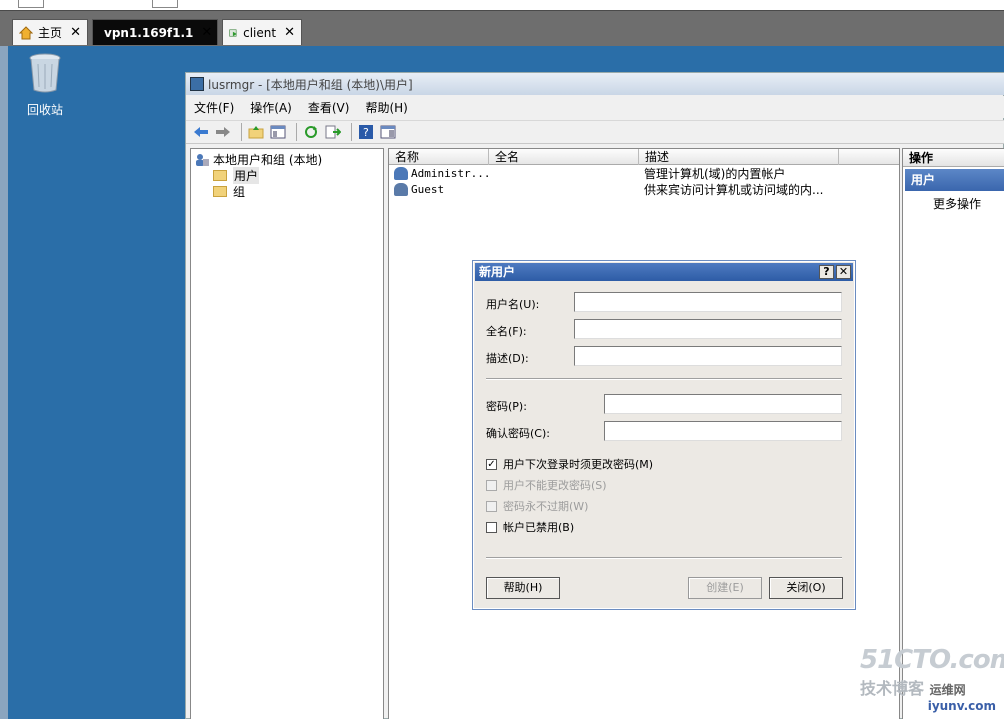  I want to click on description-label: 描述(D):, so click(507, 358).